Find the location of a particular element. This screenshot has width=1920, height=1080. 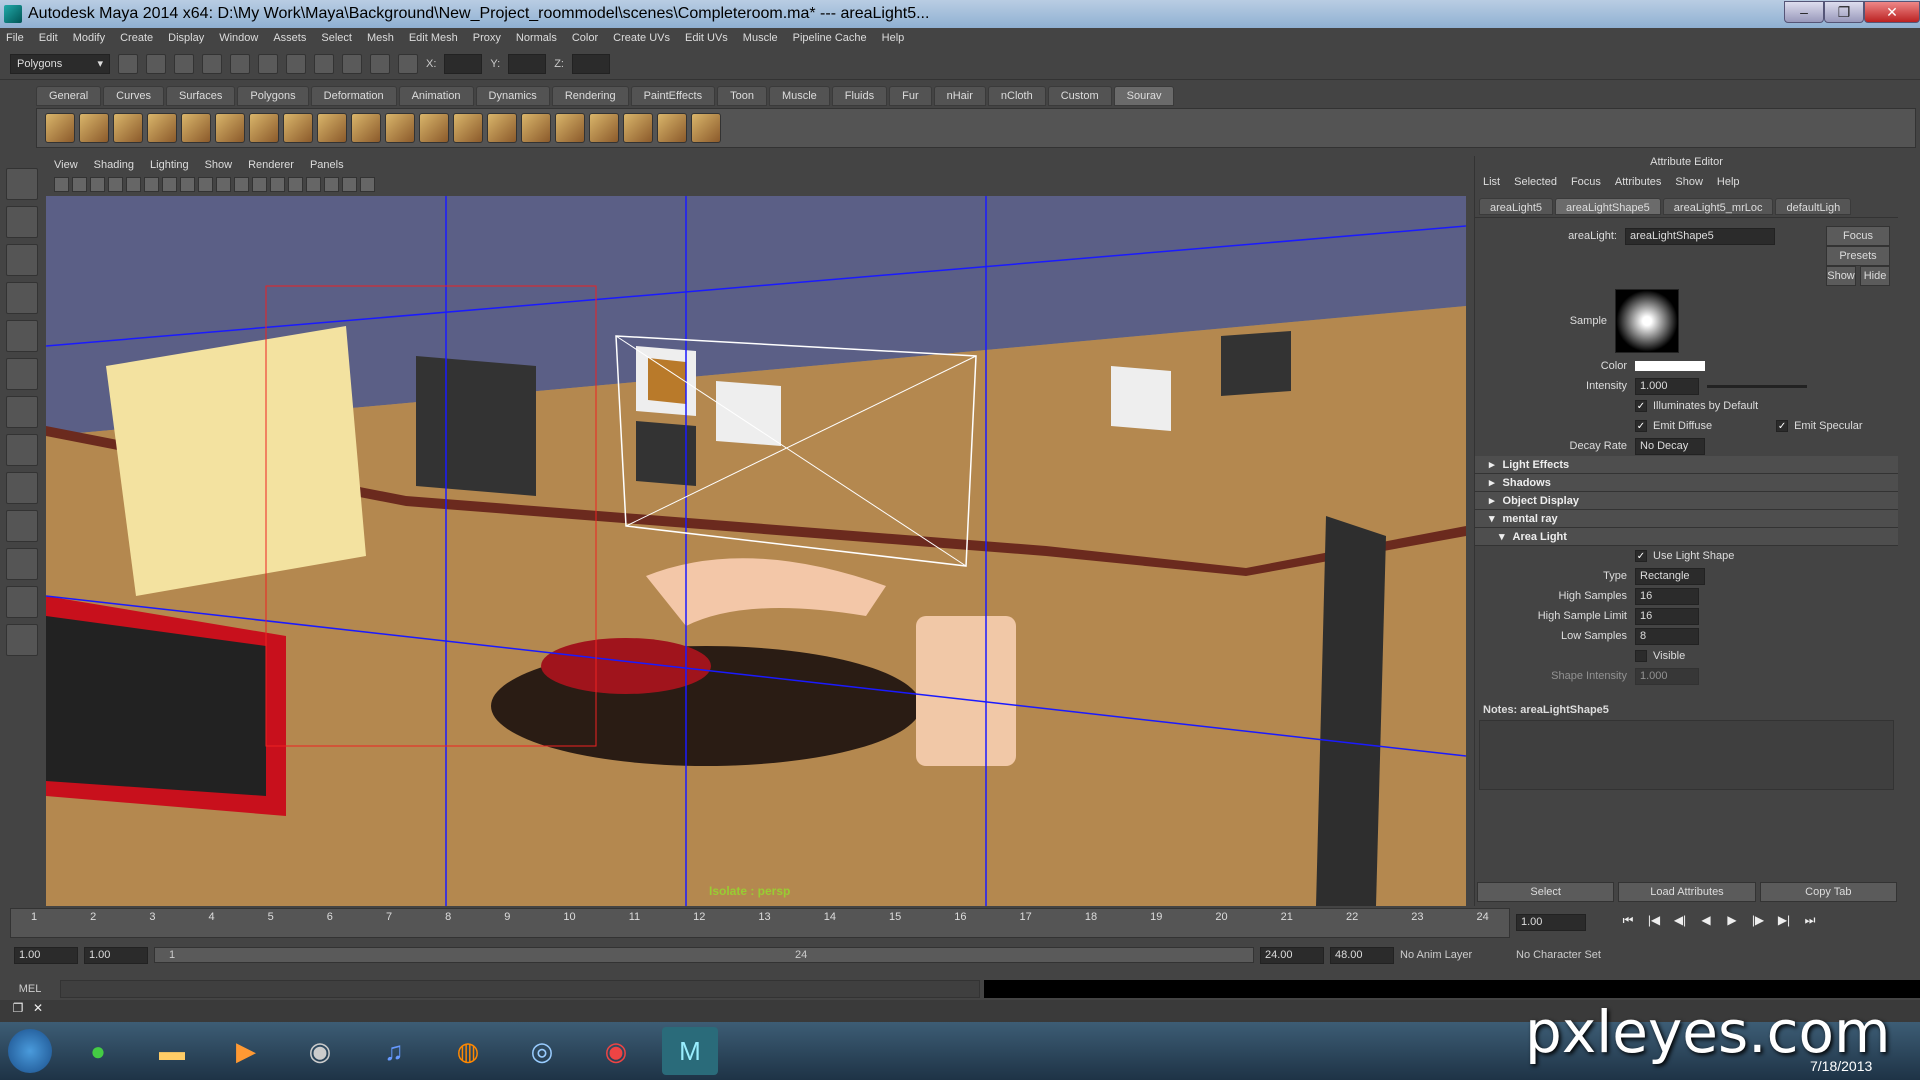

section-light-effects: ▸ Light Effects is located at coordinates (1686, 465).